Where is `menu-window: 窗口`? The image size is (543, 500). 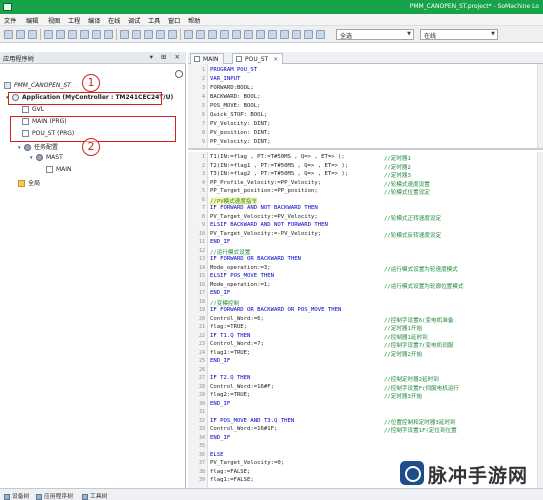
menu-window: 窗口 is located at coordinates (174, 20).